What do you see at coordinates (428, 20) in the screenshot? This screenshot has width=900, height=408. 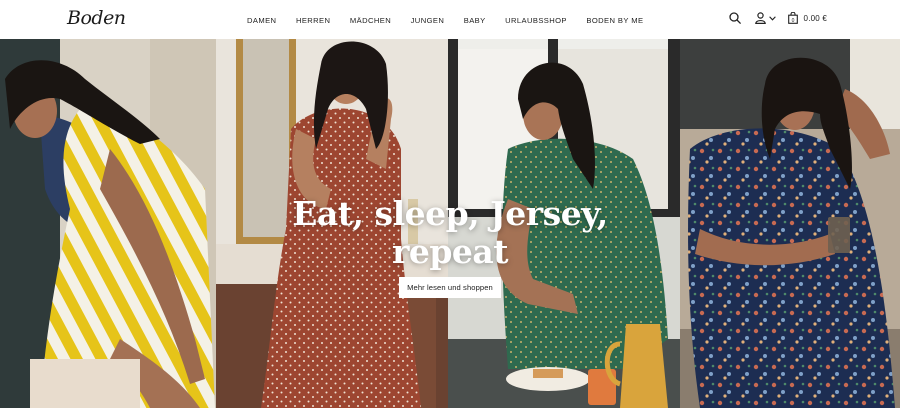 I see `nav-jungen: JUNGEN` at bounding box center [428, 20].